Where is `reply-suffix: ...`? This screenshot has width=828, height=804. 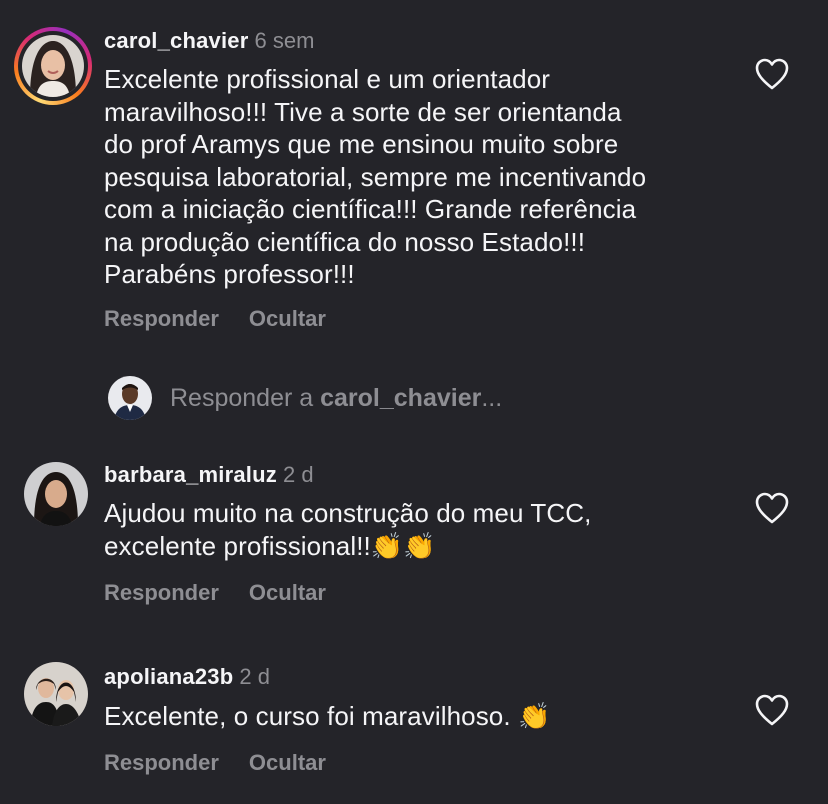
reply-suffix: ... is located at coordinates (492, 398).